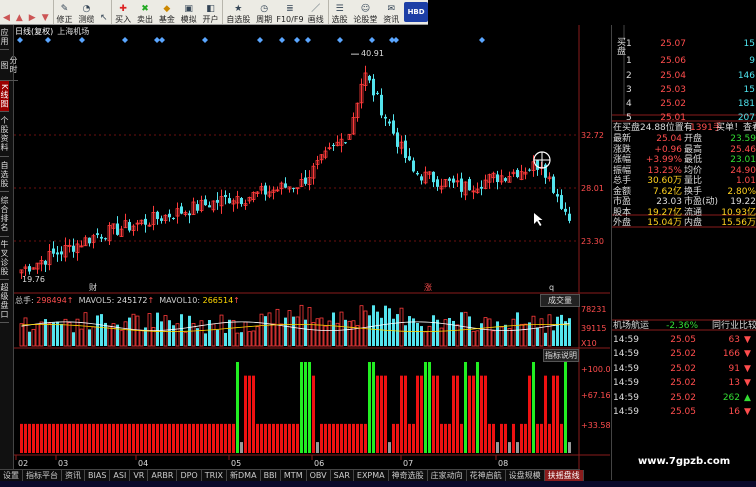  What do you see at coordinates (19, 12) in the screenshot?
I see `toolbar-button-1: ▲` at bounding box center [19, 12].